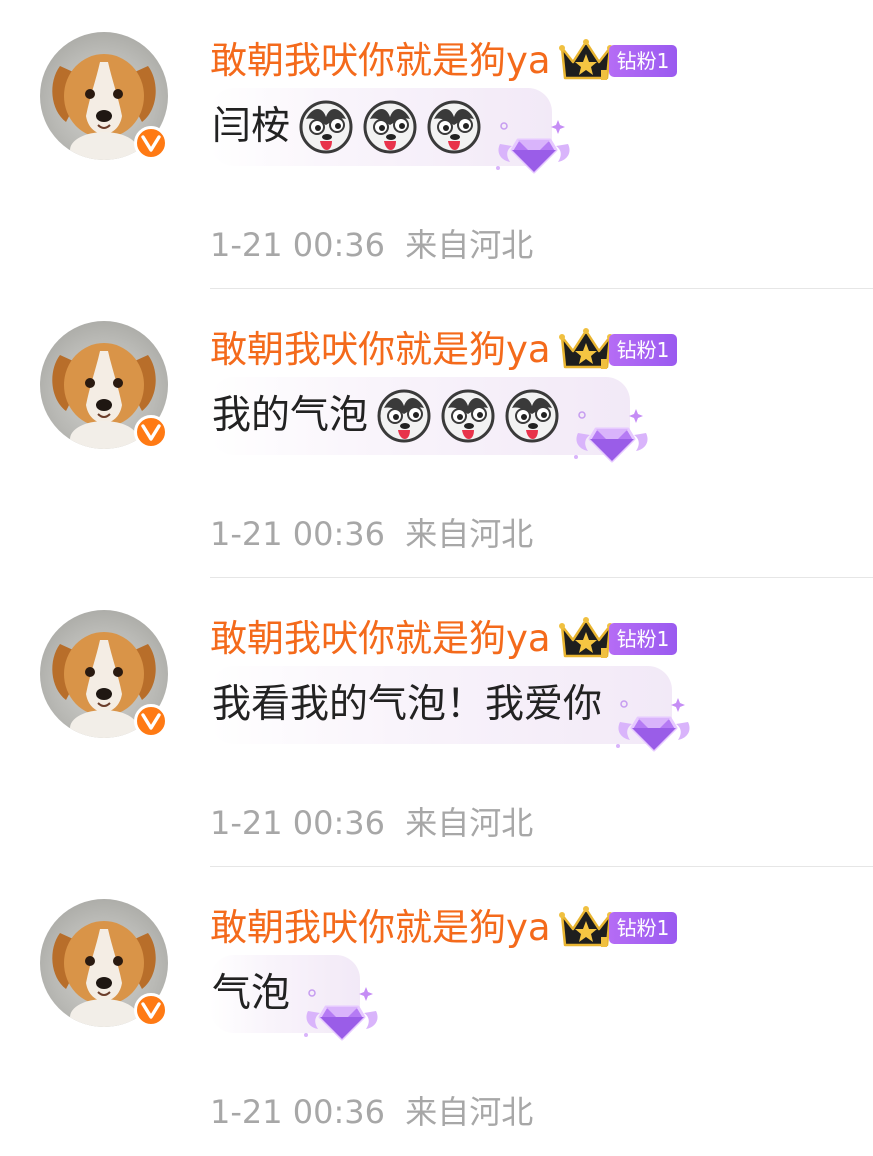  I want to click on comment-bubble: 闫桉, so click(390, 131).